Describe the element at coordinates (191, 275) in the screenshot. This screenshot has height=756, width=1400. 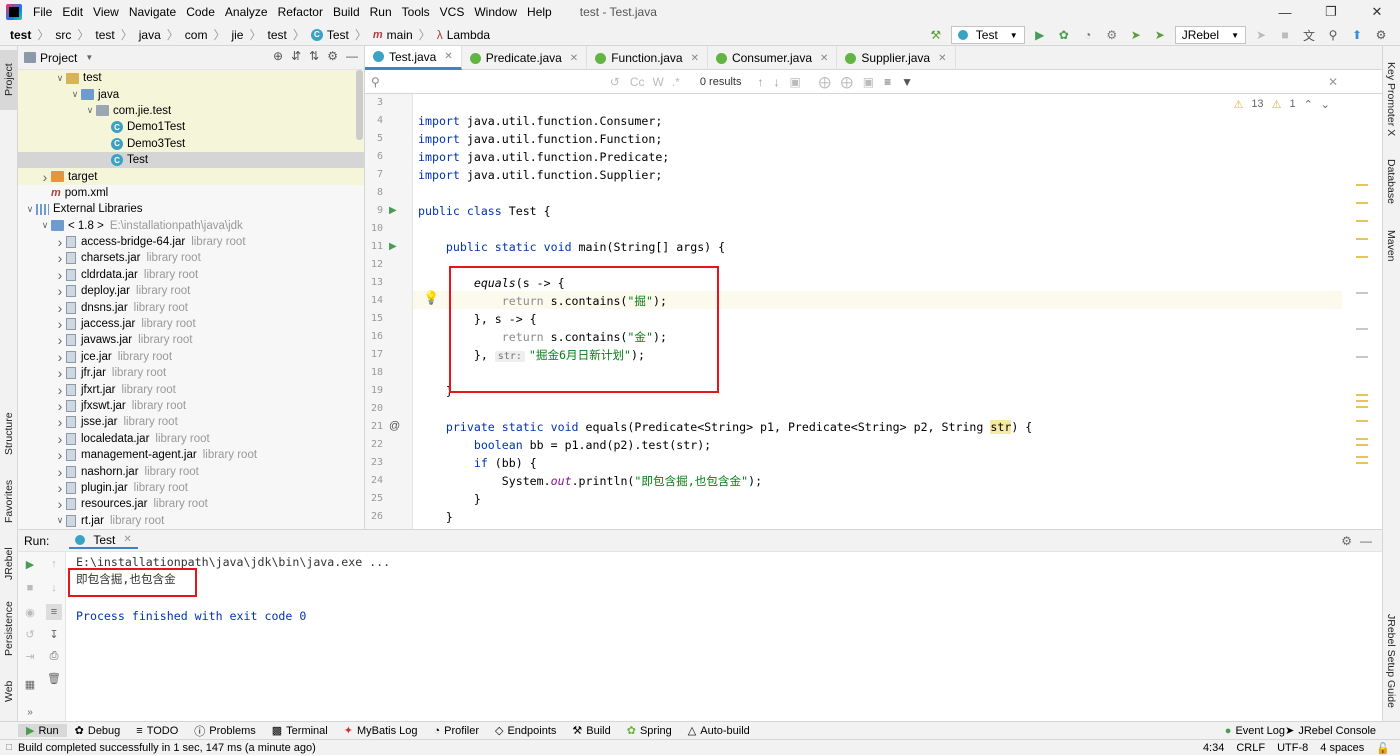
I see `tree-item: › cldrdata.jar library root` at that location.